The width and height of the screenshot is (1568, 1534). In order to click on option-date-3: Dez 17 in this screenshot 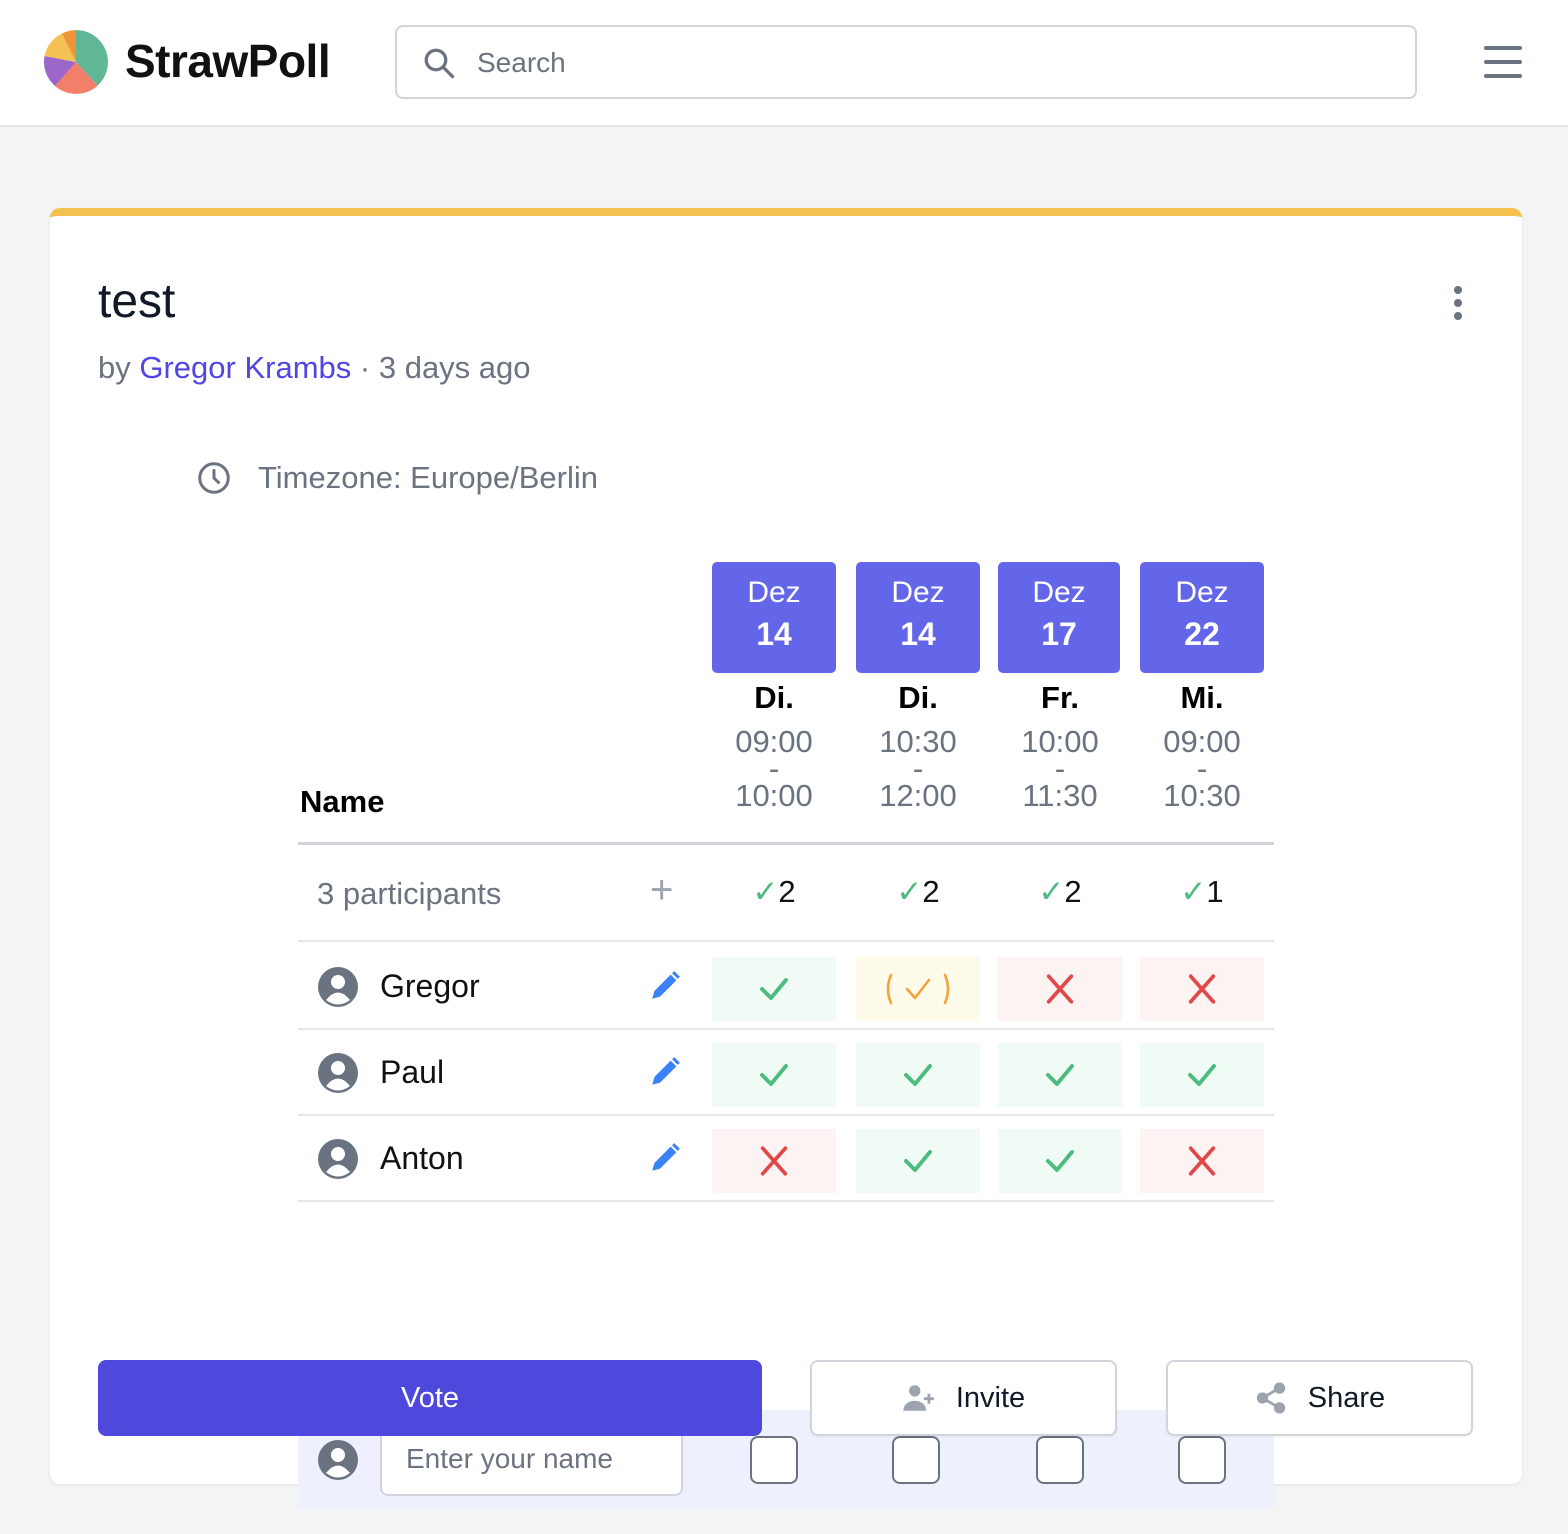, I will do `click(1059, 617)`.